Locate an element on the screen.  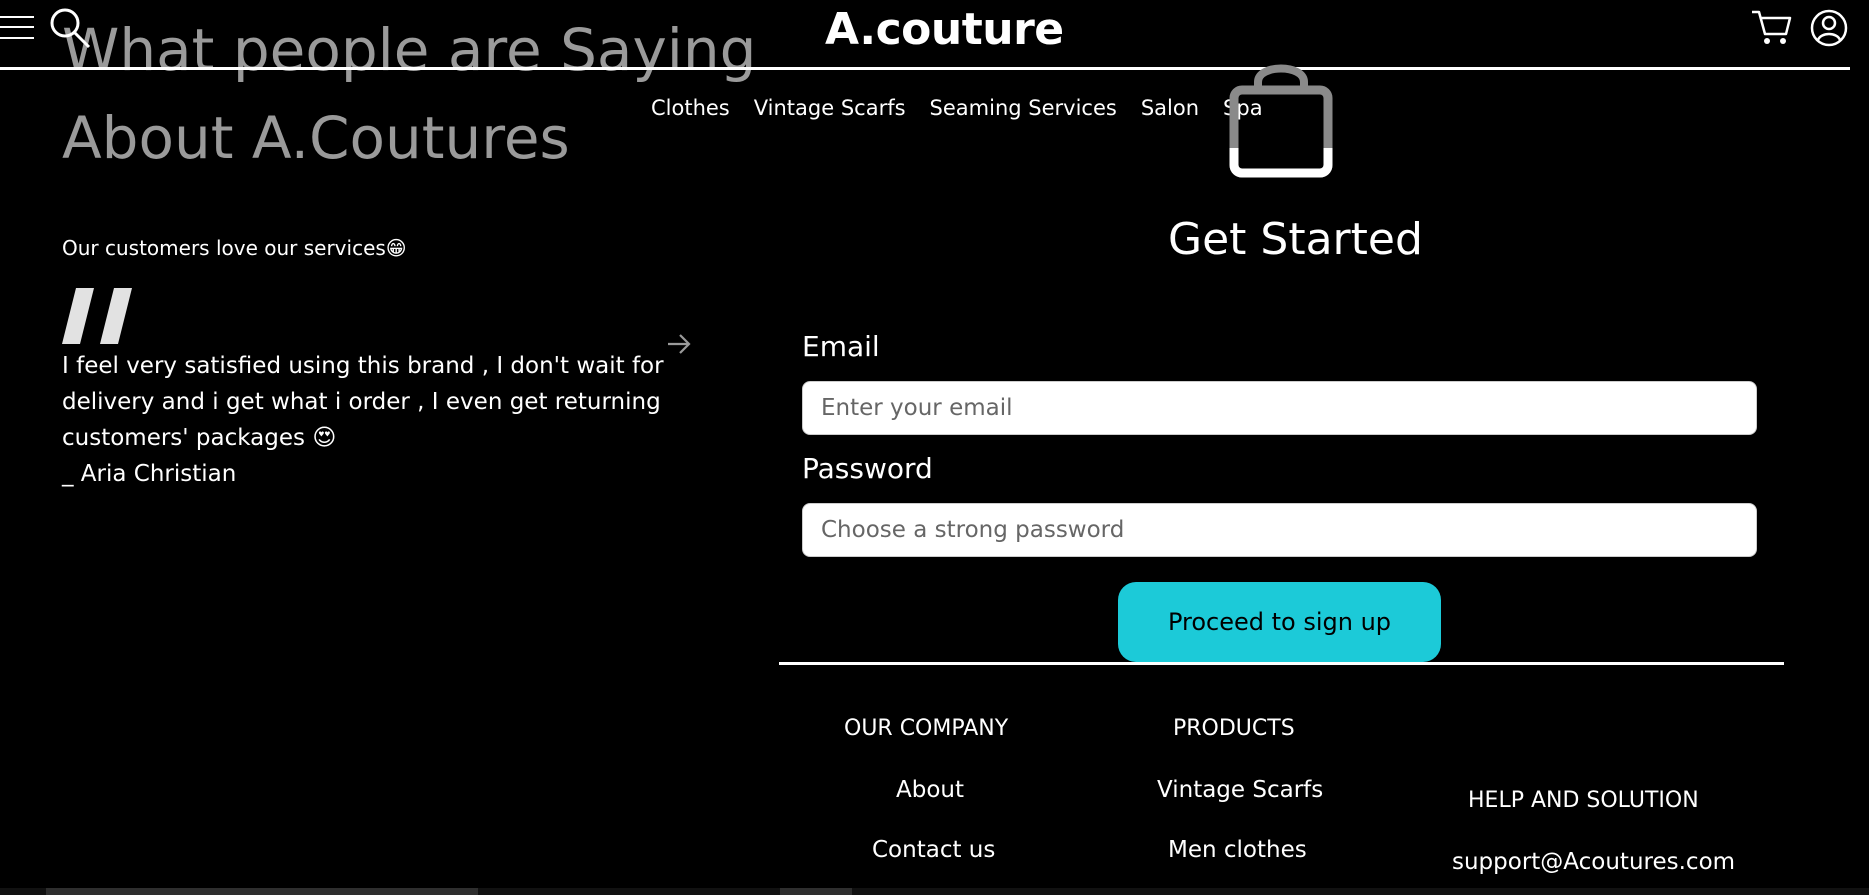
password-label: Password is located at coordinates (867, 468).